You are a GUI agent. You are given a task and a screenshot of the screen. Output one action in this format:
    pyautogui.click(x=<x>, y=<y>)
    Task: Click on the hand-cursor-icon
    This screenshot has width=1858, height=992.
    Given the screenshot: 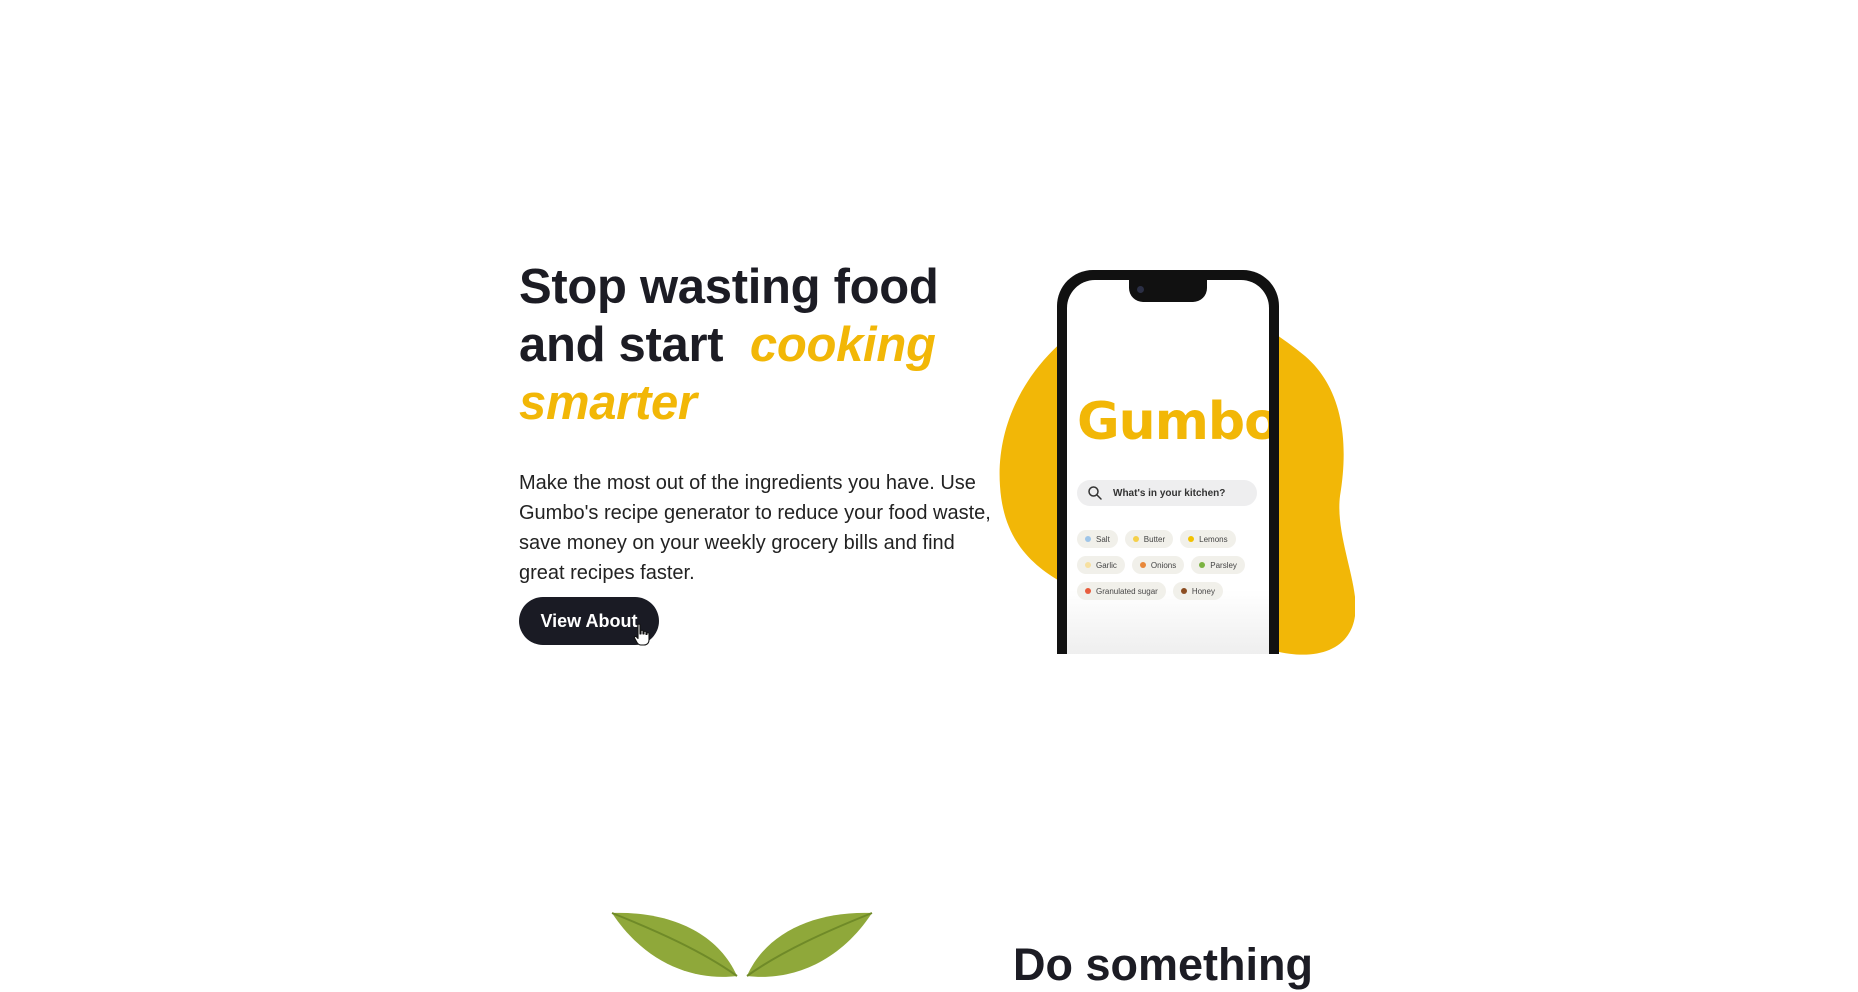 What is the action you would take?
    pyautogui.click(x=641, y=634)
    